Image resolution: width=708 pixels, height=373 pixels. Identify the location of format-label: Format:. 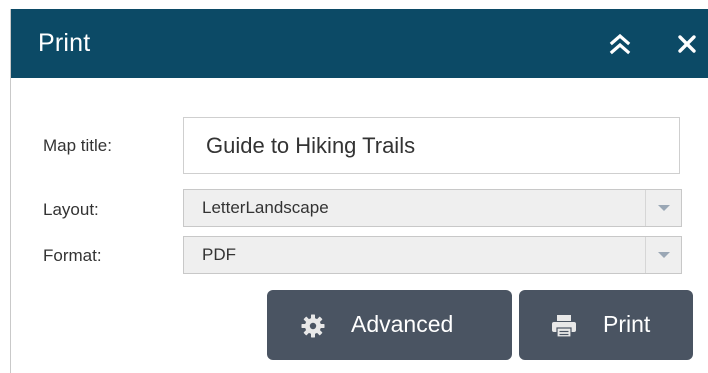
(72, 255).